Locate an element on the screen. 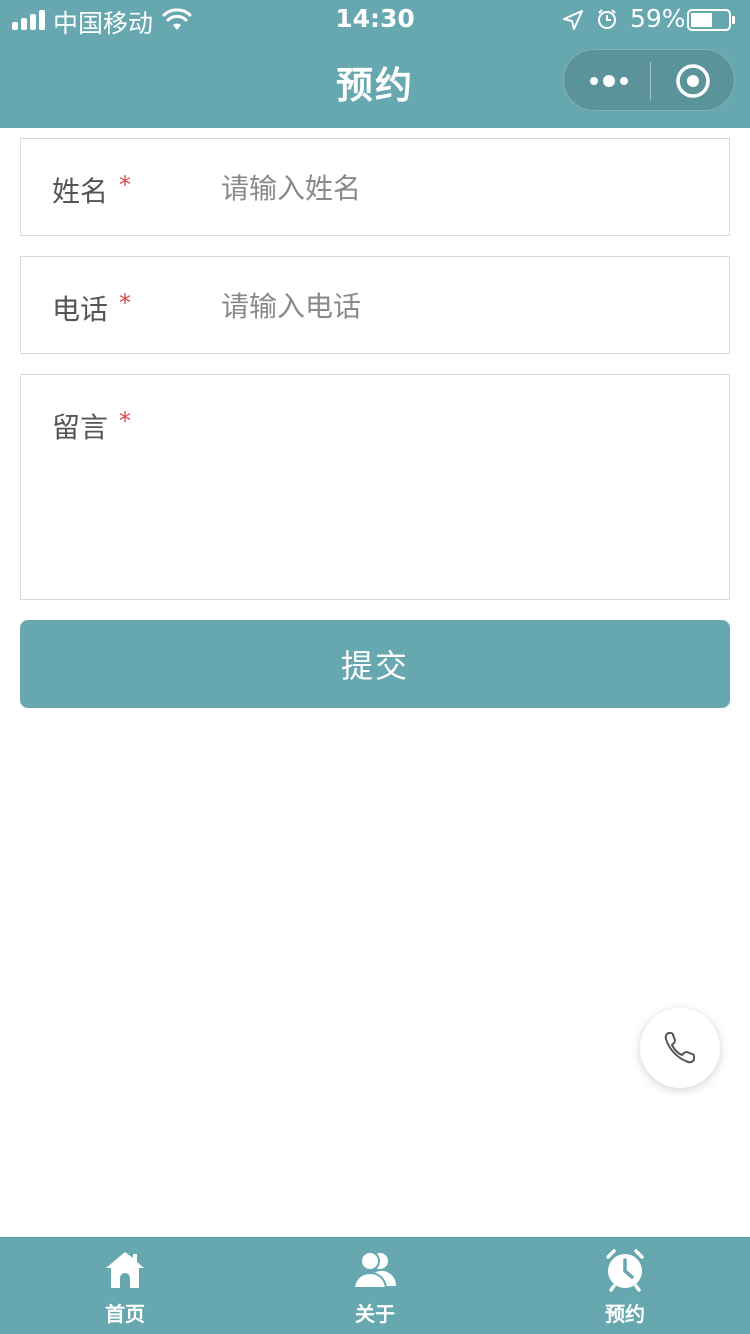 The height and width of the screenshot is (1334, 750). mini-program-capsule is located at coordinates (649, 80).